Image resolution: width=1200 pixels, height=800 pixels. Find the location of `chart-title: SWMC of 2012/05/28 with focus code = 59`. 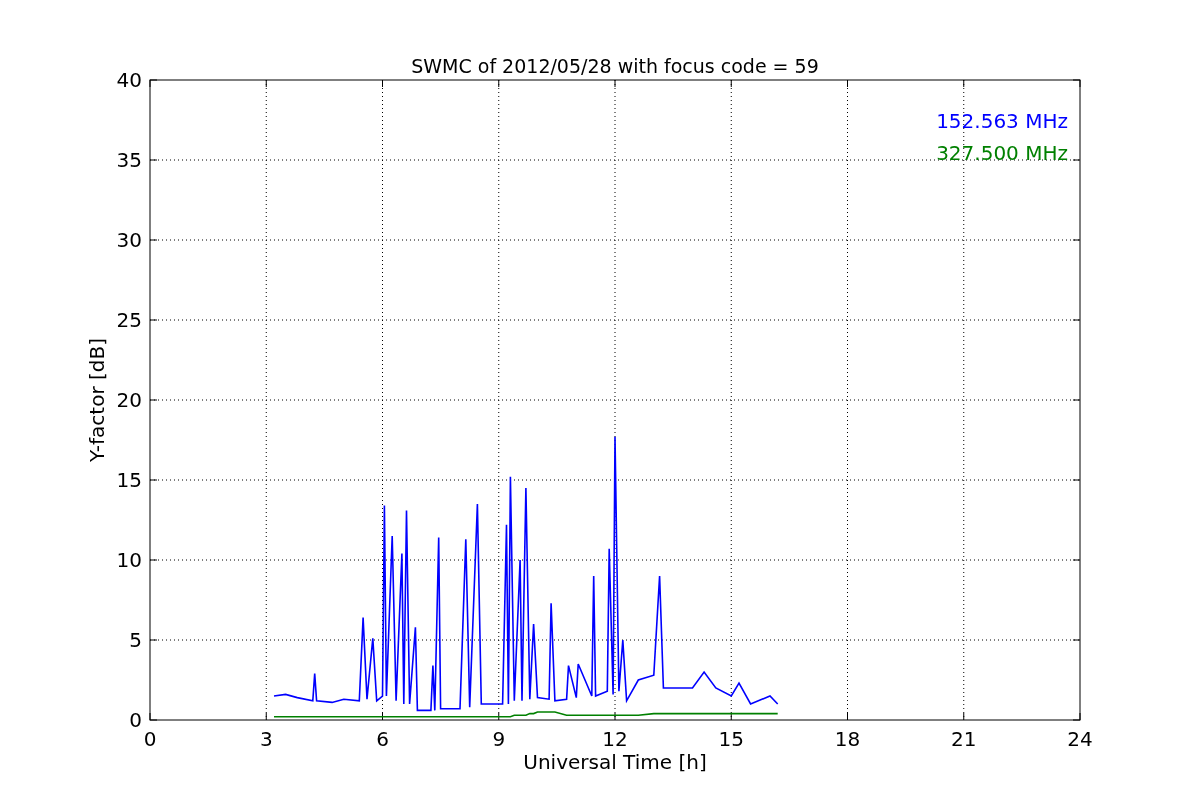

chart-title: SWMC of 2012/05/28 with focus code = 59 is located at coordinates (615, 66).